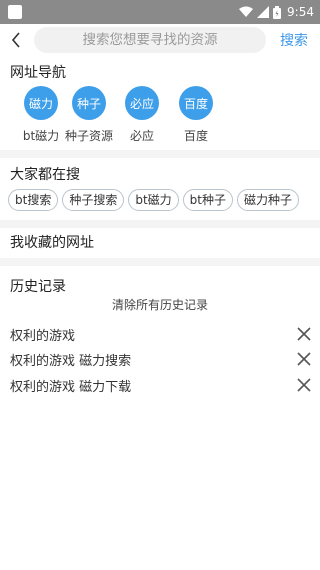 Image resolution: width=320 pixels, height=570 pixels. Describe the element at coordinates (70, 359) in the screenshot. I see `history-item-text: 权利的游戏 磁力搜索` at that location.